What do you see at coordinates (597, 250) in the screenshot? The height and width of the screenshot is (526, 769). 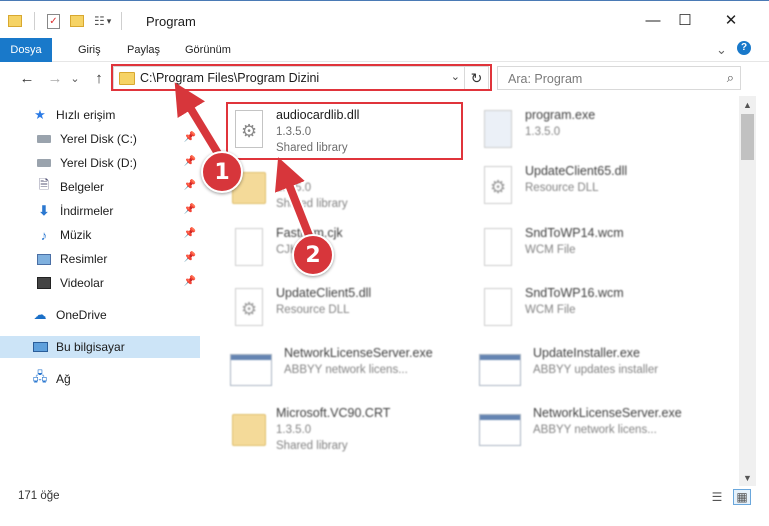 I see `file-item-sndtowp14: SndToWP14.wcm WCM File` at bounding box center [597, 250].